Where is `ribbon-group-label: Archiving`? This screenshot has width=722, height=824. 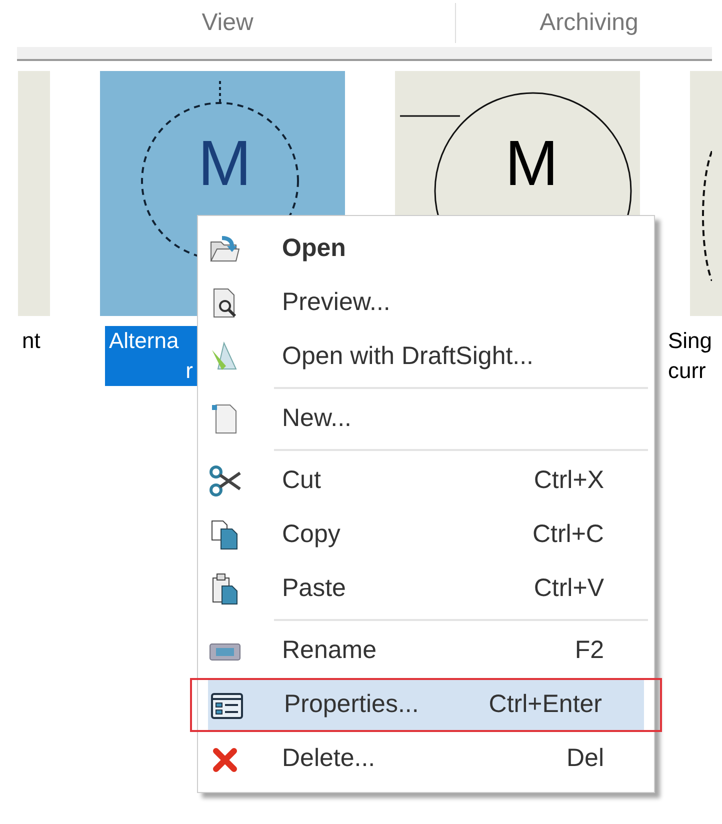 ribbon-group-label: Archiving is located at coordinates (589, 23).